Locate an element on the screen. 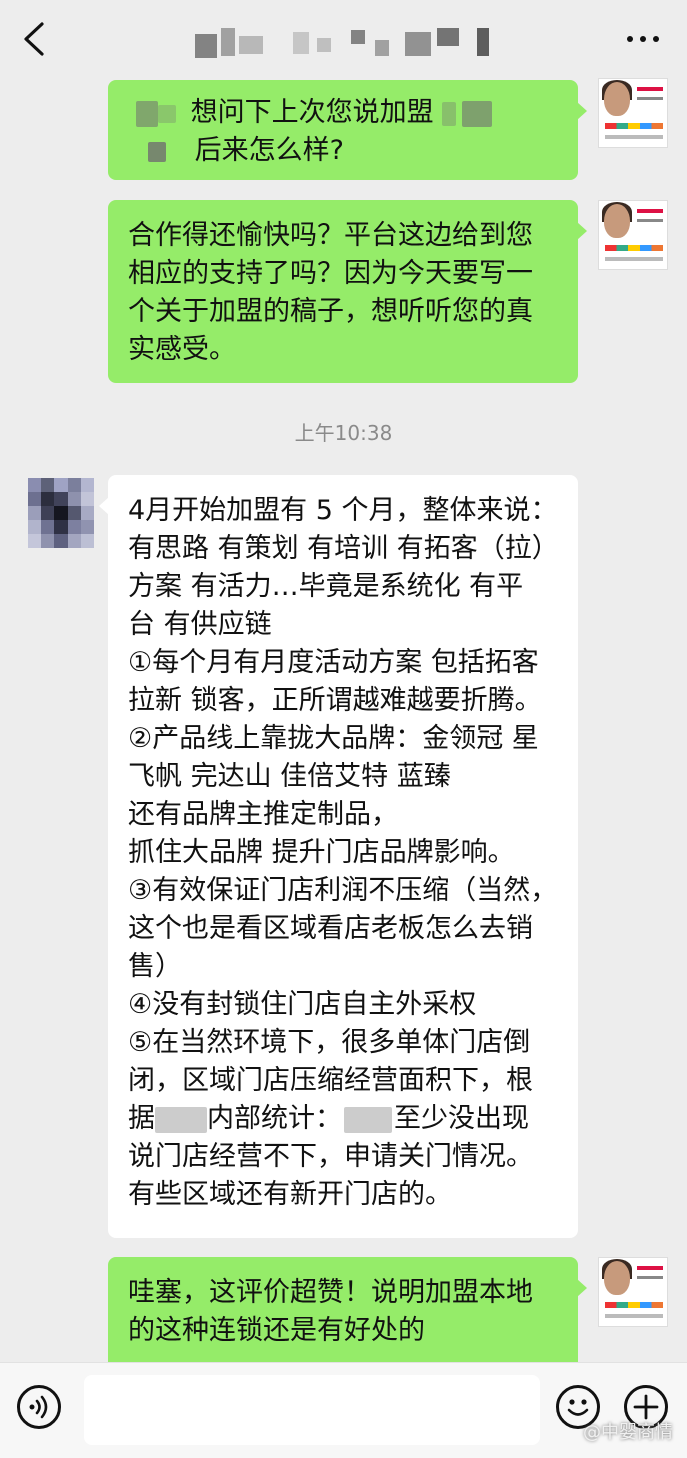 The width and height of the screenshot is (687, 1458). message-text-line: 4月开始加盟有 5 个月，整体来说： is located at coordinates (343, 510).